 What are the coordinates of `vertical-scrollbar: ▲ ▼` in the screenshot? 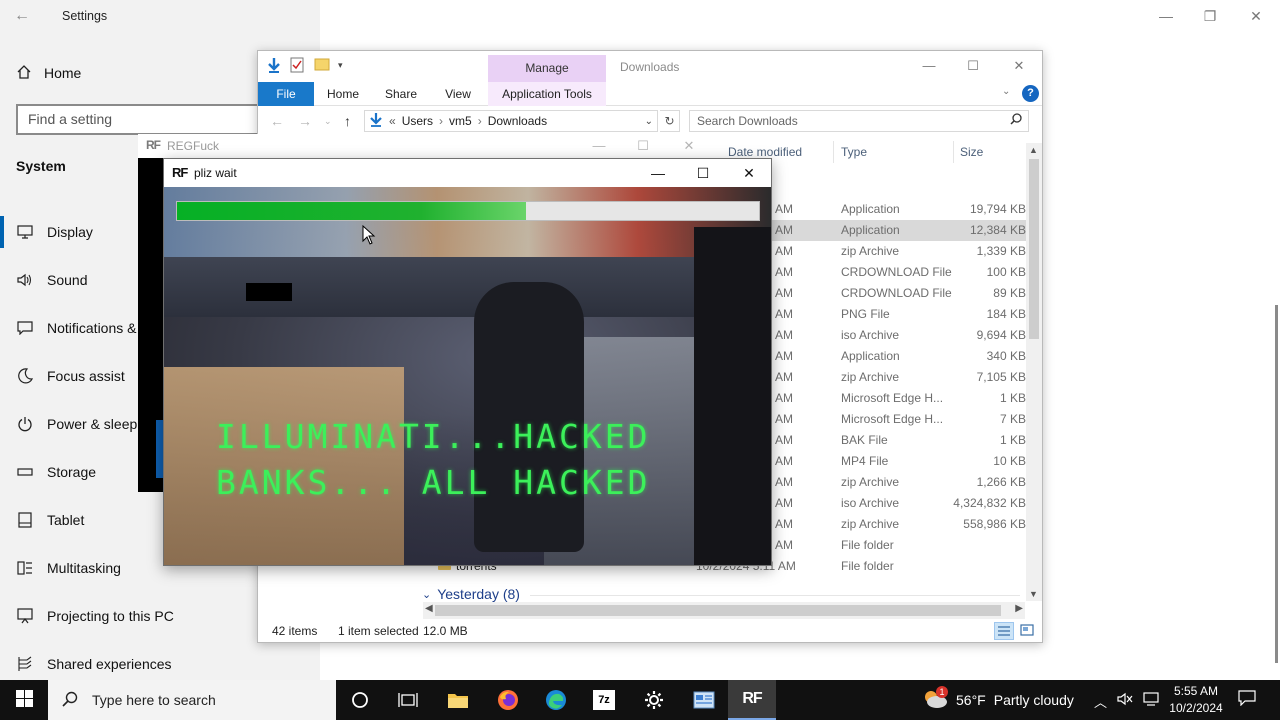 It's located at (1034, 372).